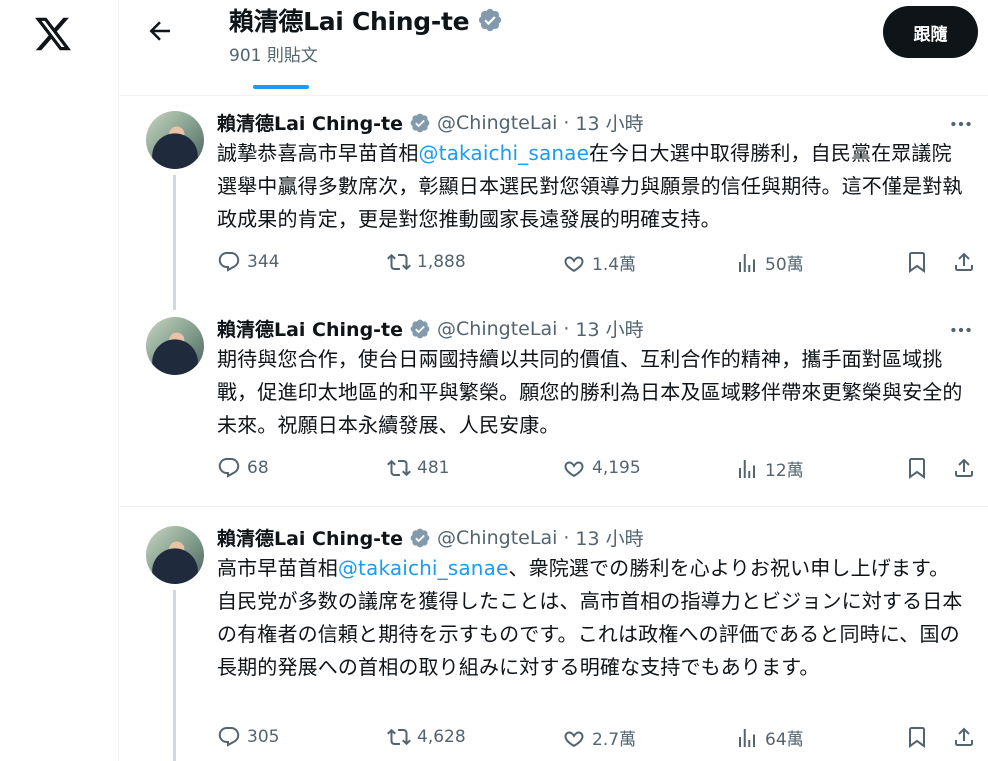 The image size is (988, 761). What do you see at coordinates (263, 262) in the screenshot?
I see `reply-count: 344` at bounding box center [263, 262].